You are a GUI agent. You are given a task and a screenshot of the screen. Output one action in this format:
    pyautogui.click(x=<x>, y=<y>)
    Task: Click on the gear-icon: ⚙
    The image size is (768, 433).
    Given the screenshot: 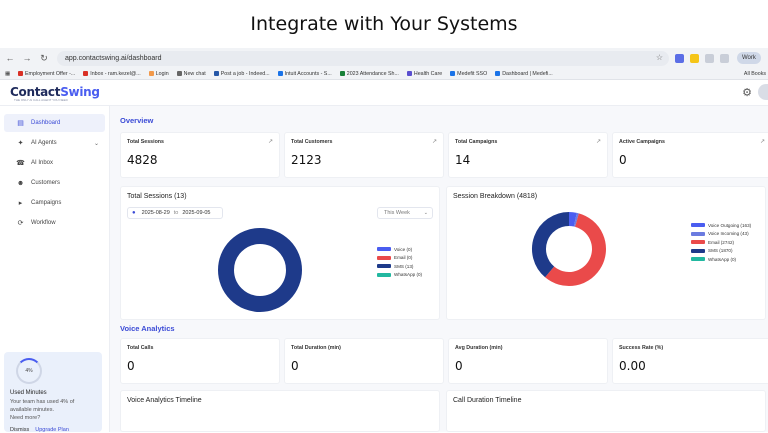 What is the action you would take?
    pyautogui.click(x=747, y=92)
    